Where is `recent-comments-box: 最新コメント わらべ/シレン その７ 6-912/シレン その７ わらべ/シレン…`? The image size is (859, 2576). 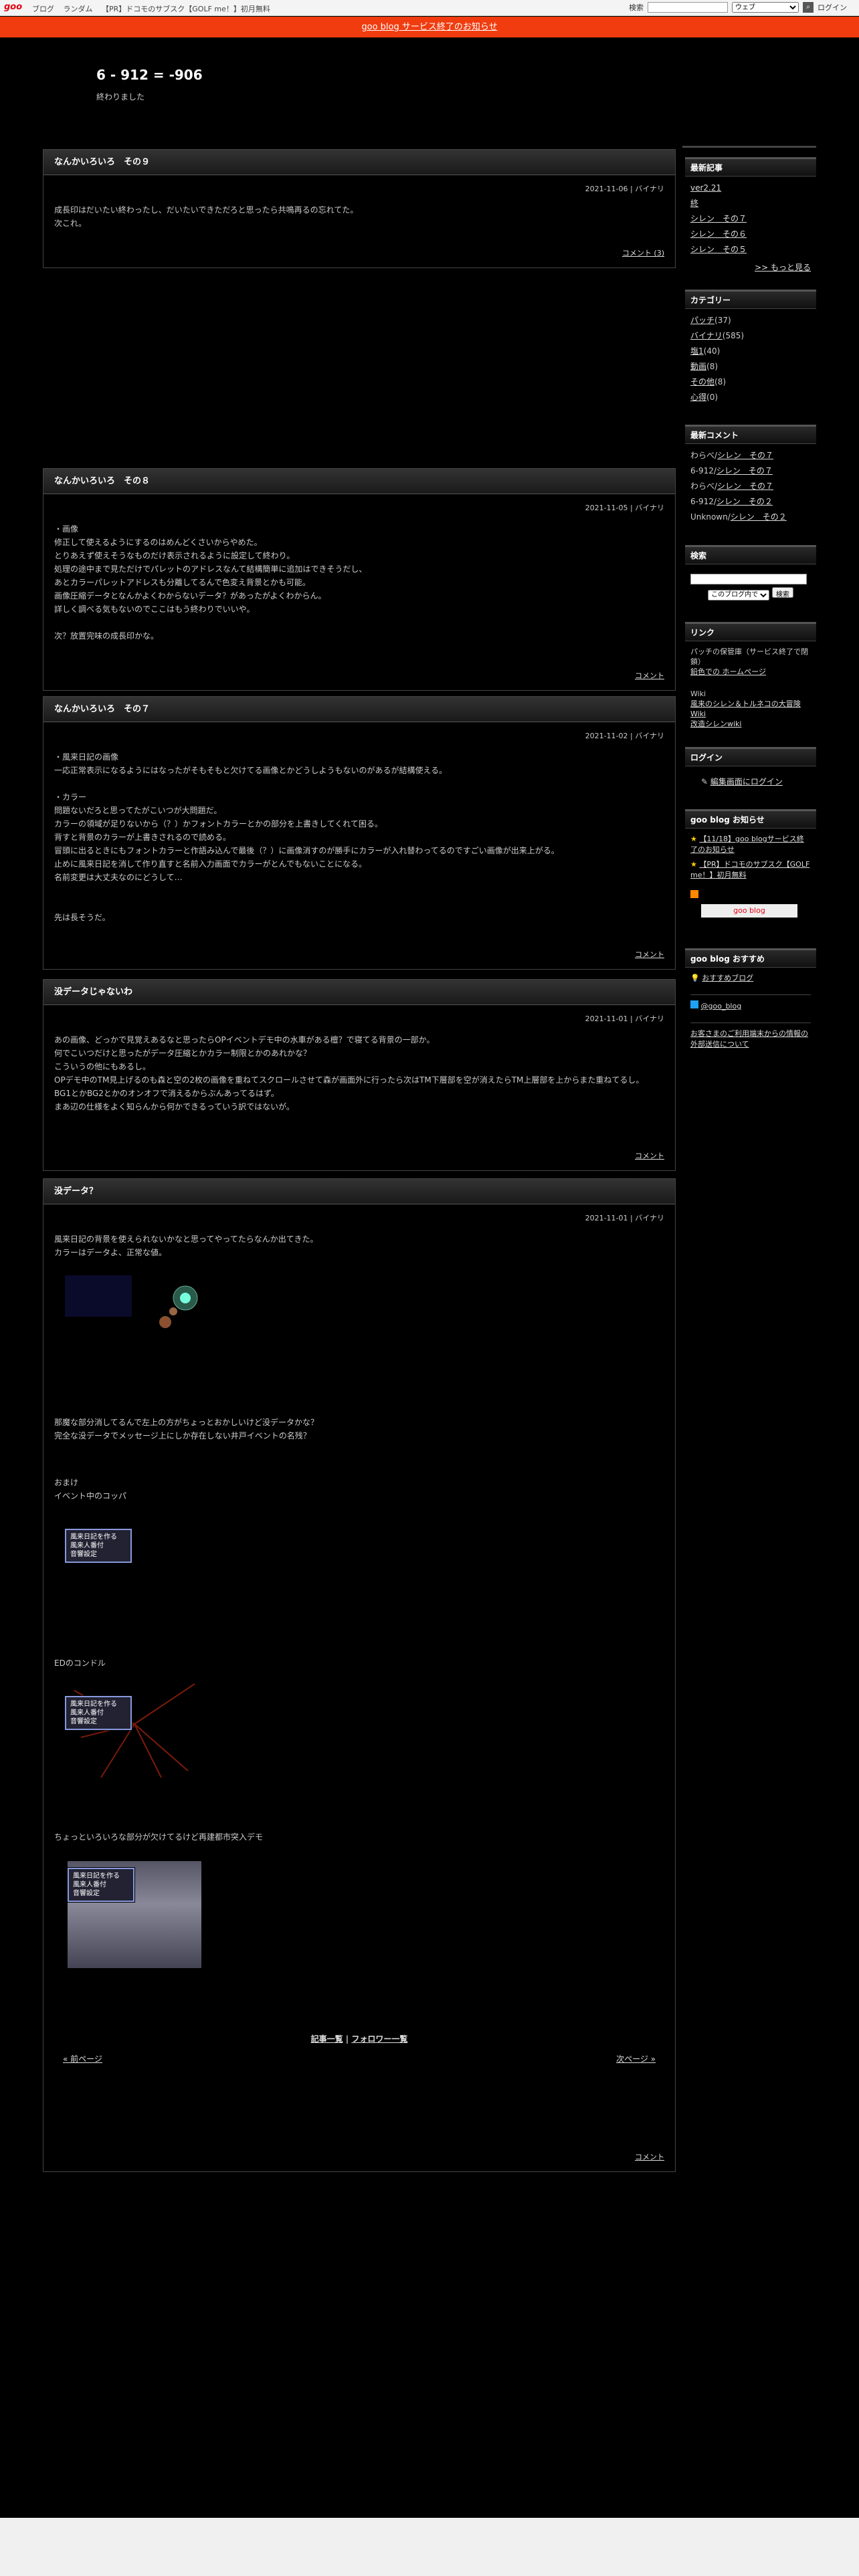
recent-comments-box: 最新コメント わらべ/シレン その７ 6-912/シレン その７ わらべ/シレン… is located at coordinates (750, 477).